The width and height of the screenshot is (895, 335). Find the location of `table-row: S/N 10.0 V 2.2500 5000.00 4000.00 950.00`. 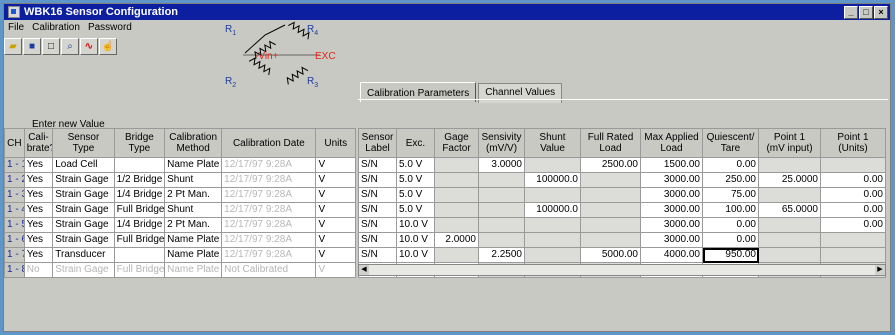

table-row: S/N 10.0 V 2.2500 5000.00 4000.00 950.00 is located at coordinates (622, 255).